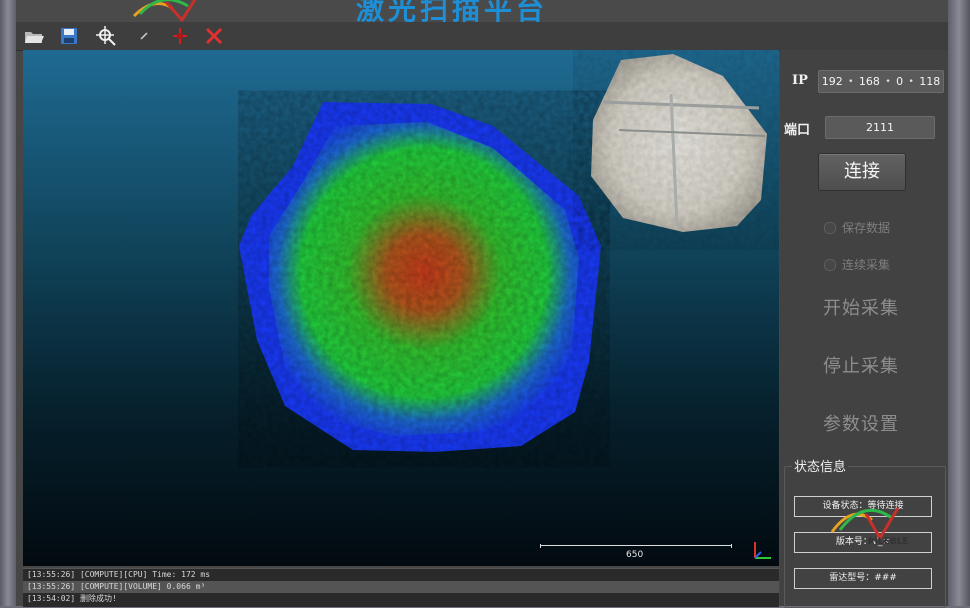 The height and width of the screenshot is (608, 970). I want to click on save-data-label: 保存数据, so click(866, 228).